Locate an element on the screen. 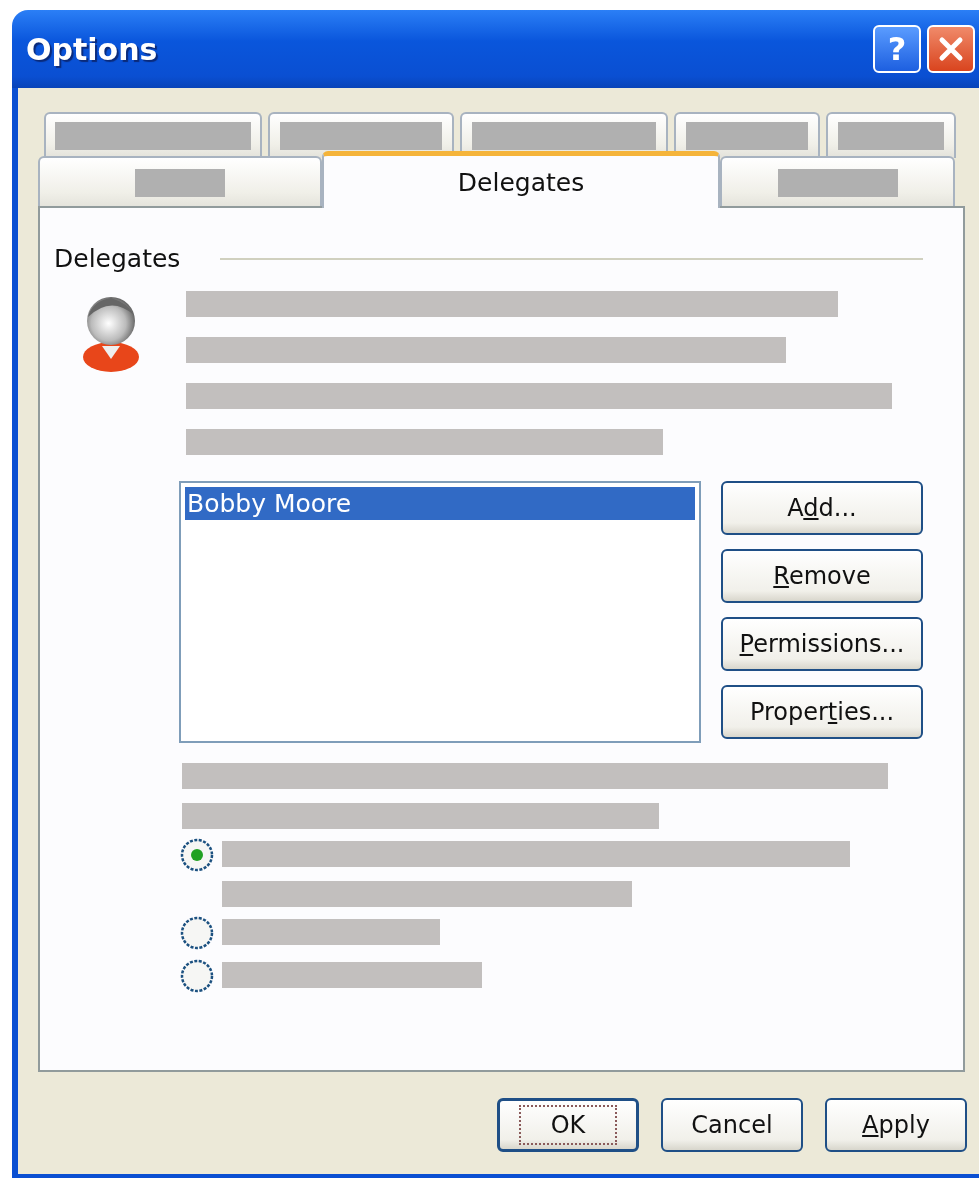 The width and height of the screenshot is (979, 1178). close-button is located at coordinates (951, 49).